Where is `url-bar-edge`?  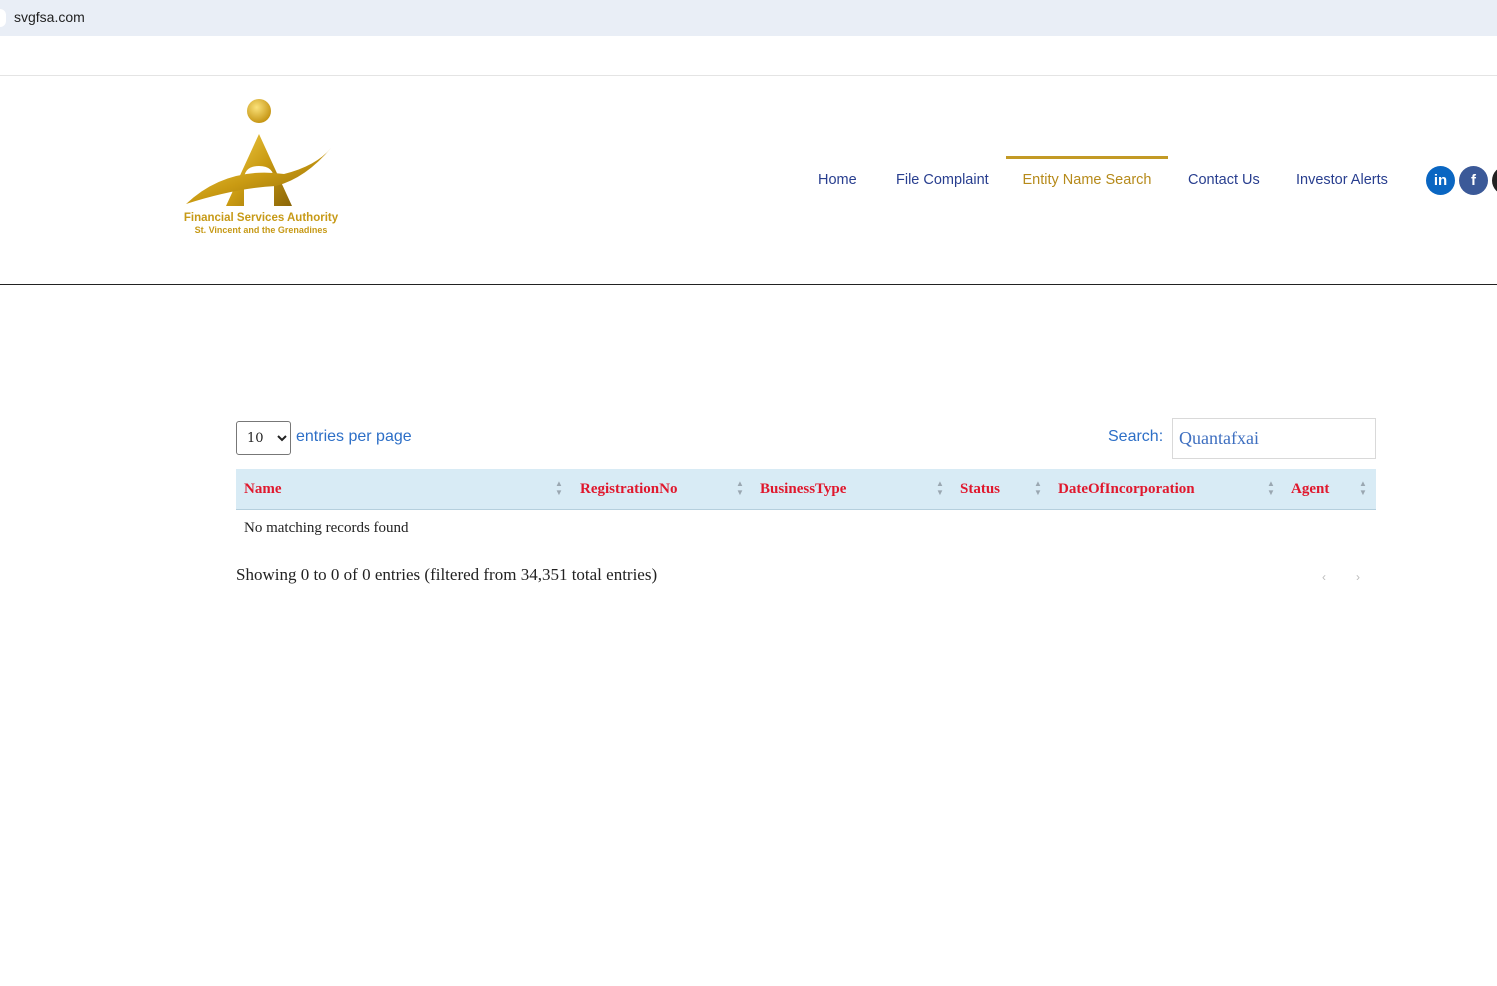
url-bar-edge is located at coordinates (3, 18).